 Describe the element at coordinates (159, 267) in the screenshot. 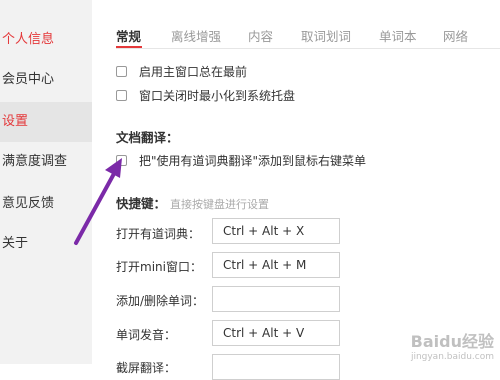

I see `shortcut-label-open-mini: 打开mini窗口：` at that location.